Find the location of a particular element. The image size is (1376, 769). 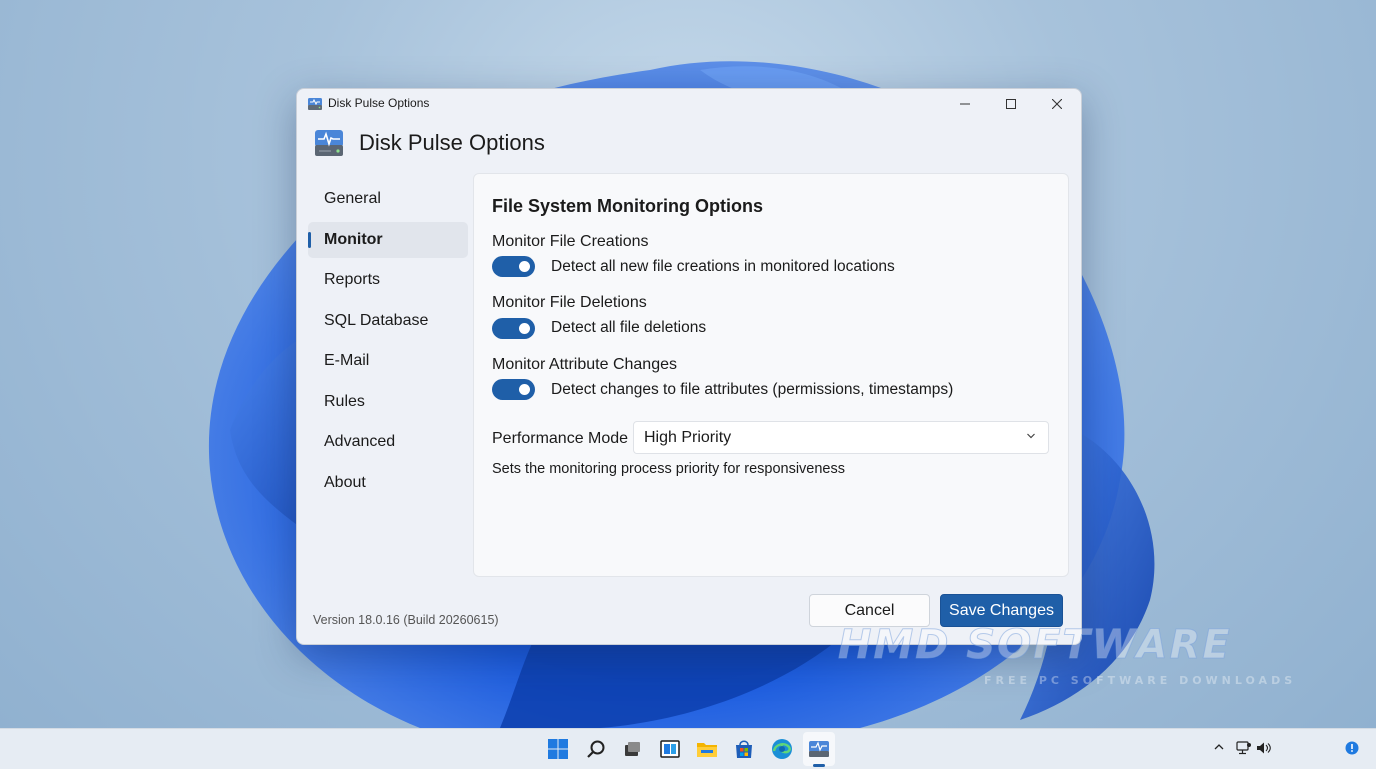

volume-icon is located at coordinates (1264, 749).